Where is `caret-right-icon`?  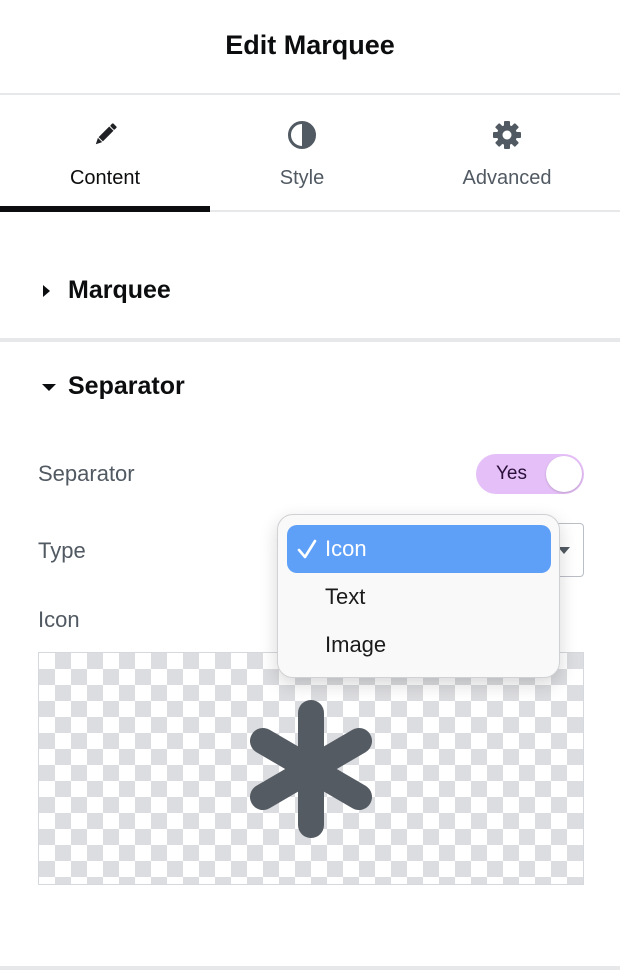 caret-right-icon is located at coordinates (49, 291).